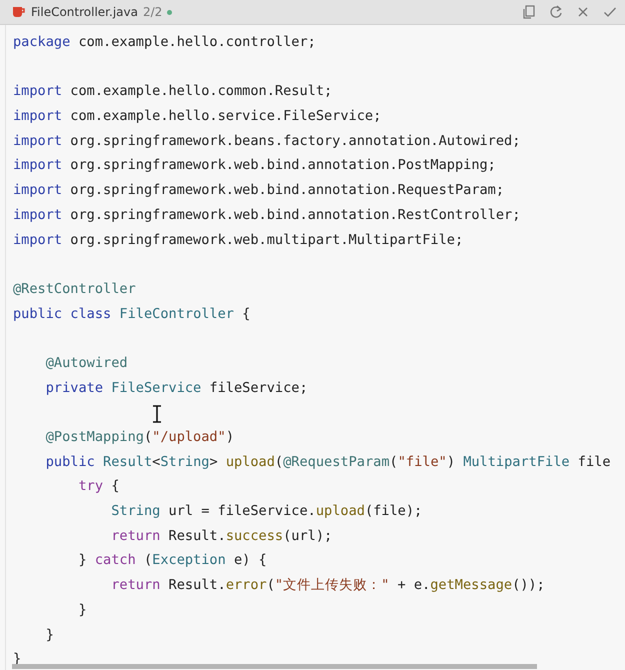 The width and height of the screenshot is (625, 670). Describe the element at coordinates (254, 166) in the screenshot. I see `code-line: import org.springframework.web.bind.annotation.PostMapping;` at that location.